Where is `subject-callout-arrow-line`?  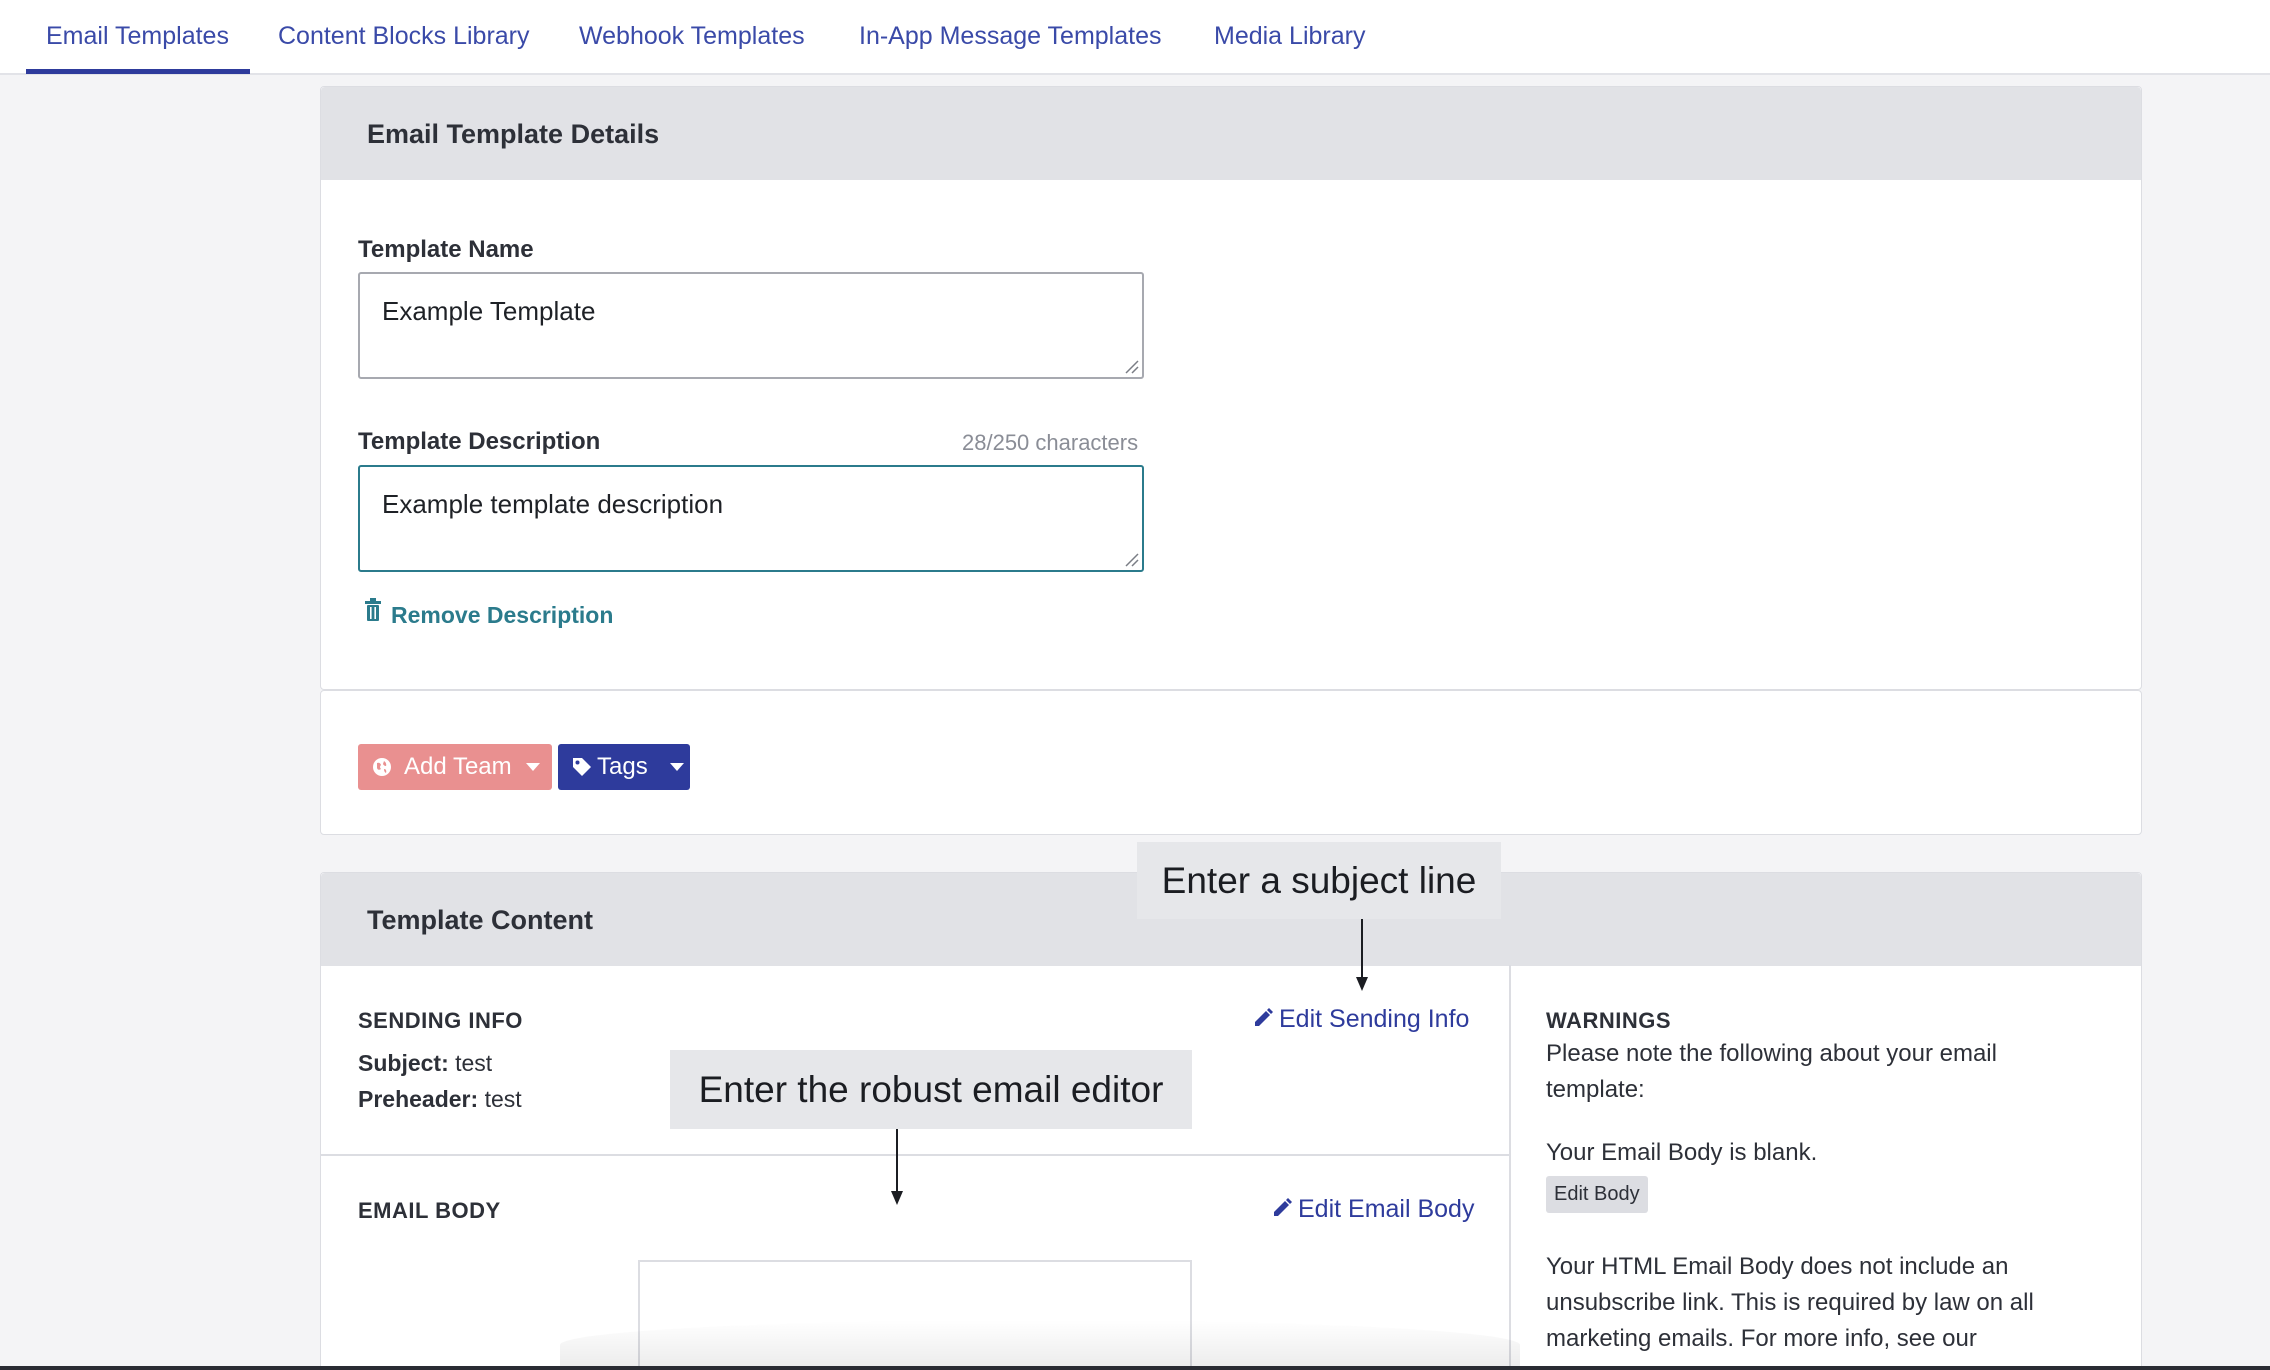
subject-callout-arrow-line is located at coordinates (1362, 949).